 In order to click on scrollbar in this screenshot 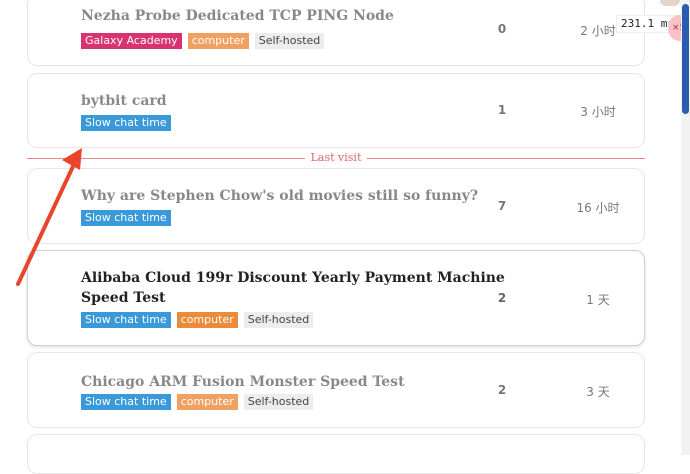, I will do `click(685, 227)`.